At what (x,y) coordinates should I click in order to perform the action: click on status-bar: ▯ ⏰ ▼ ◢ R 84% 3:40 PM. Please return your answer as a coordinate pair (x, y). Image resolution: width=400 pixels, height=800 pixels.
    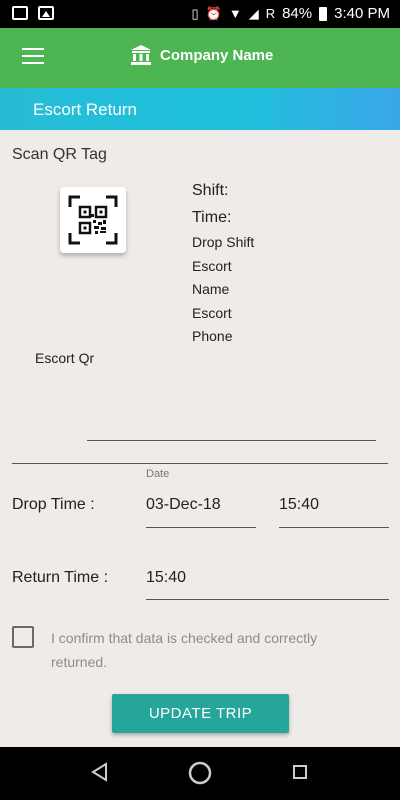
    Looking at the image, I should click on (200, 14).